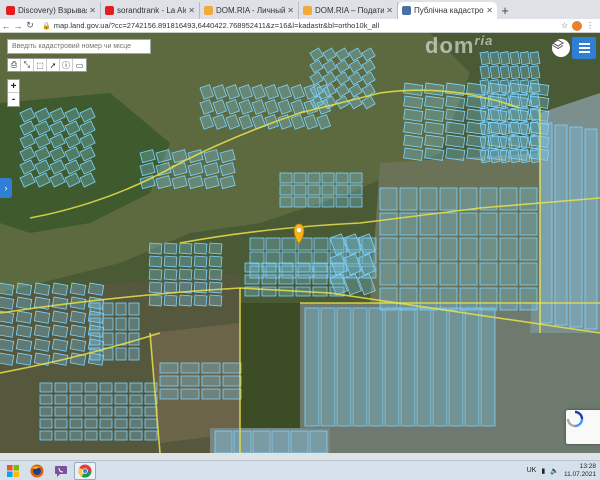 The image size is (600, 480). I want to click on browser-tab-3: DOM.RIA – Подати оголошен ✕, so click(348, 10).